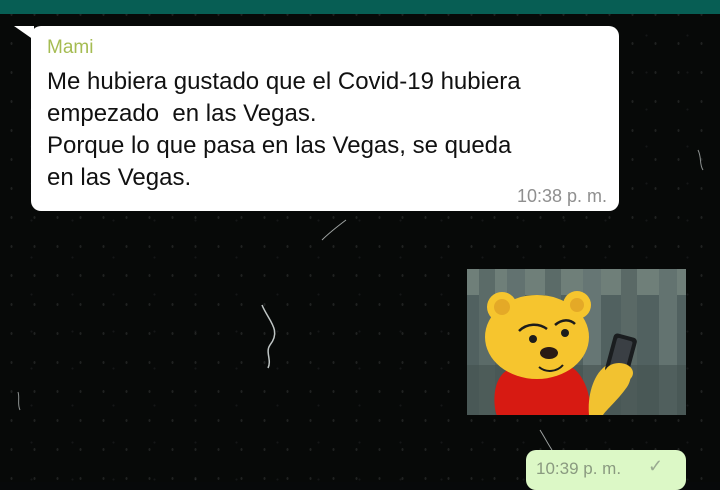 The height and width of the screenshot is (490, 720). I want to click on check-icon: ✓, so click(656, 466).